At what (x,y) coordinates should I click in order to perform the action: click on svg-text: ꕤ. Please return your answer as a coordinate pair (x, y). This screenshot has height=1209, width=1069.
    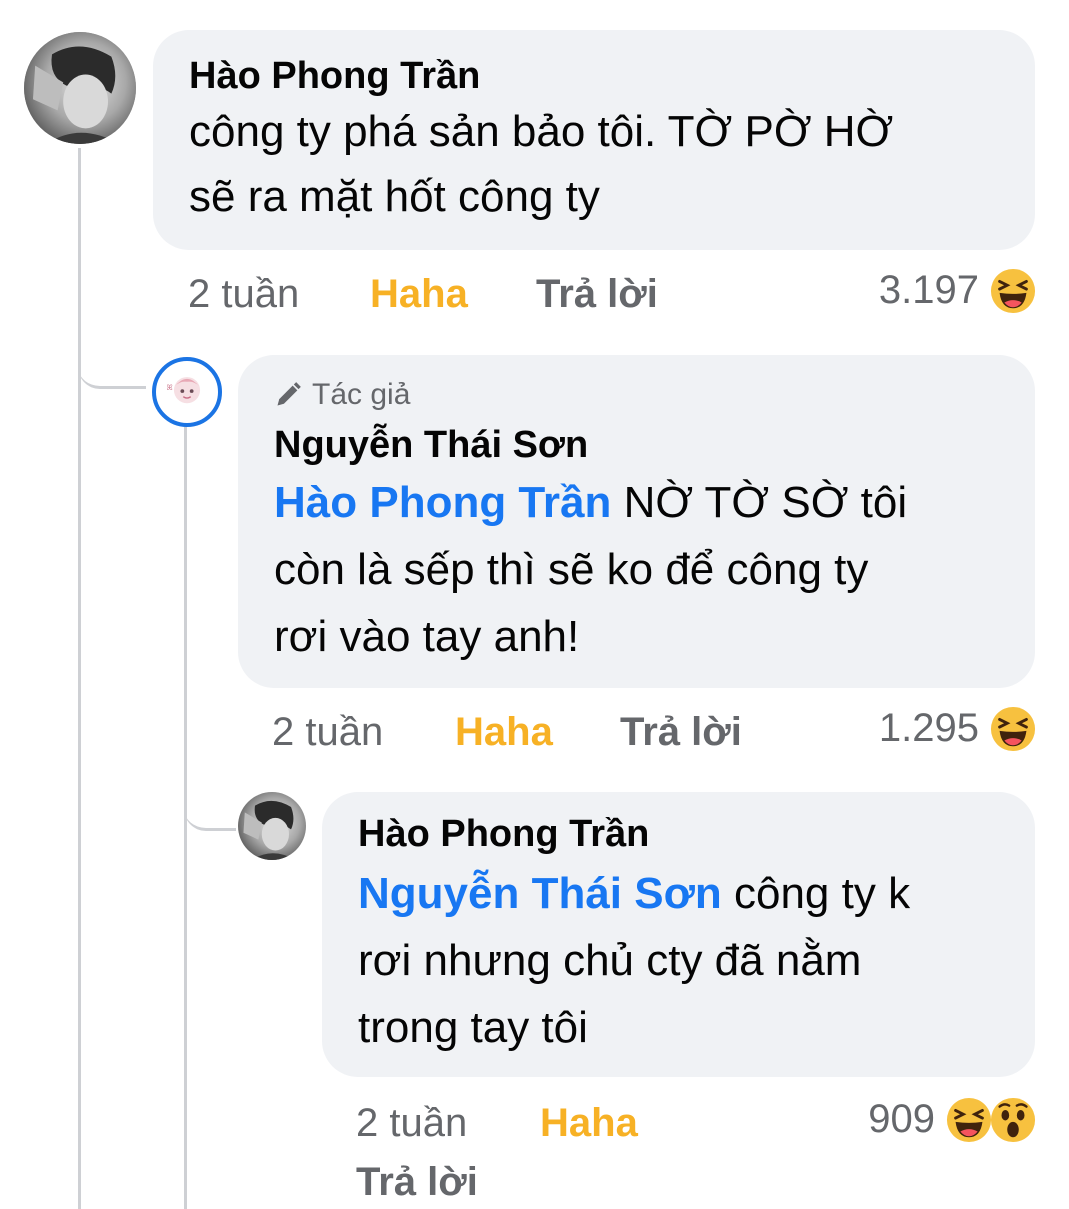
    Looking at the image, I should click on (169, 387).